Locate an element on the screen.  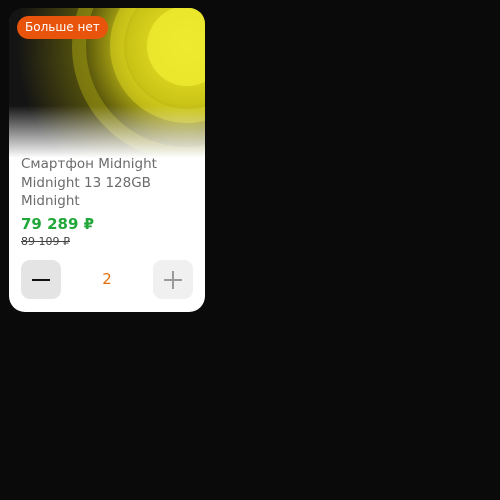
increase-quantity-button is located at coordinates (173, 279).